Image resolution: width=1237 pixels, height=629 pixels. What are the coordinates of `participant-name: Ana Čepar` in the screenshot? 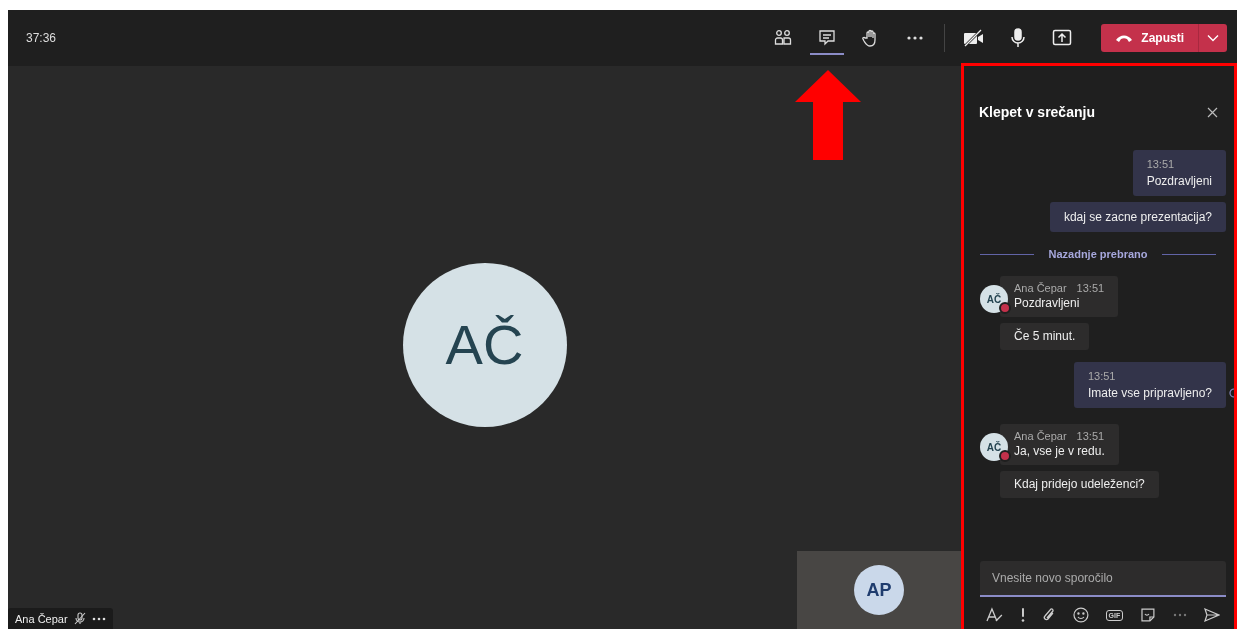 It's located at (41, 618).